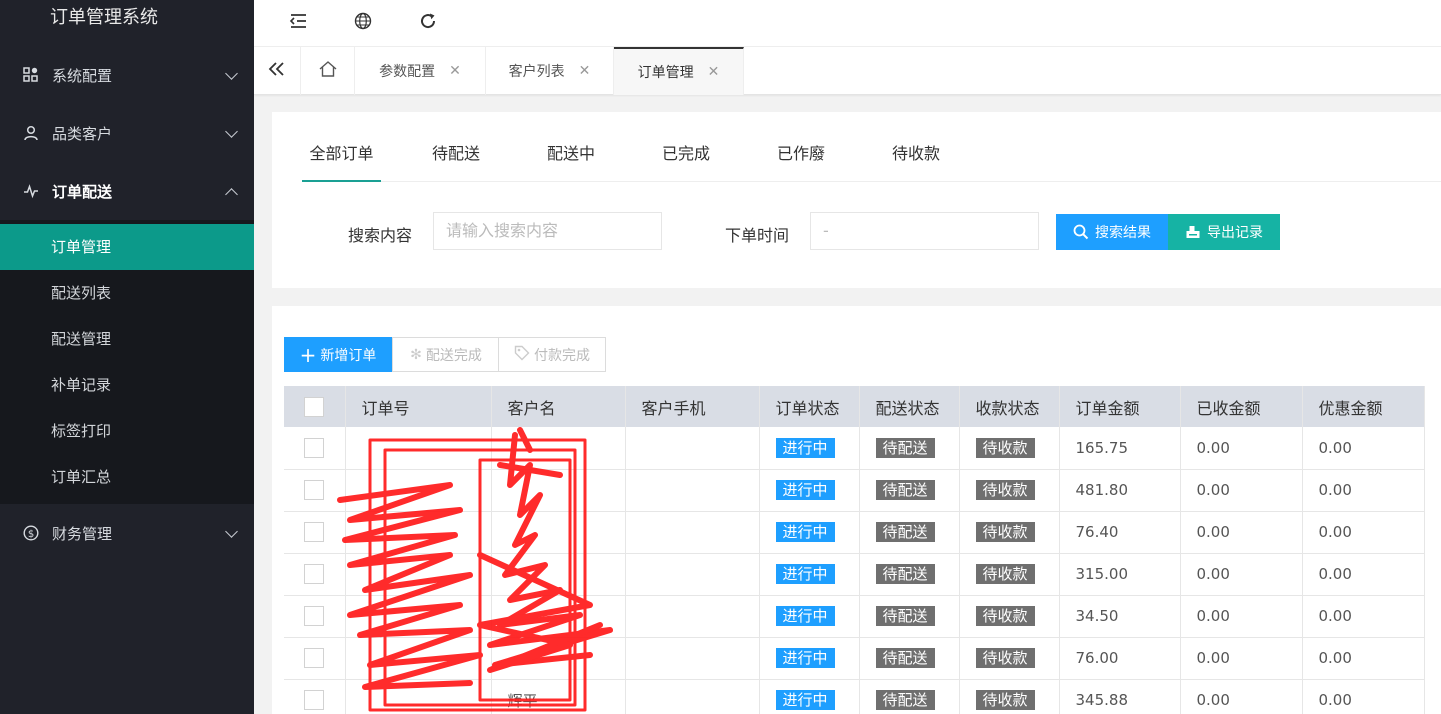  What do you see at coordinates (127, 75) in the screenshot?
I see `sidebar-item-system-config: 系统配置` at bounding box center [127, 75].